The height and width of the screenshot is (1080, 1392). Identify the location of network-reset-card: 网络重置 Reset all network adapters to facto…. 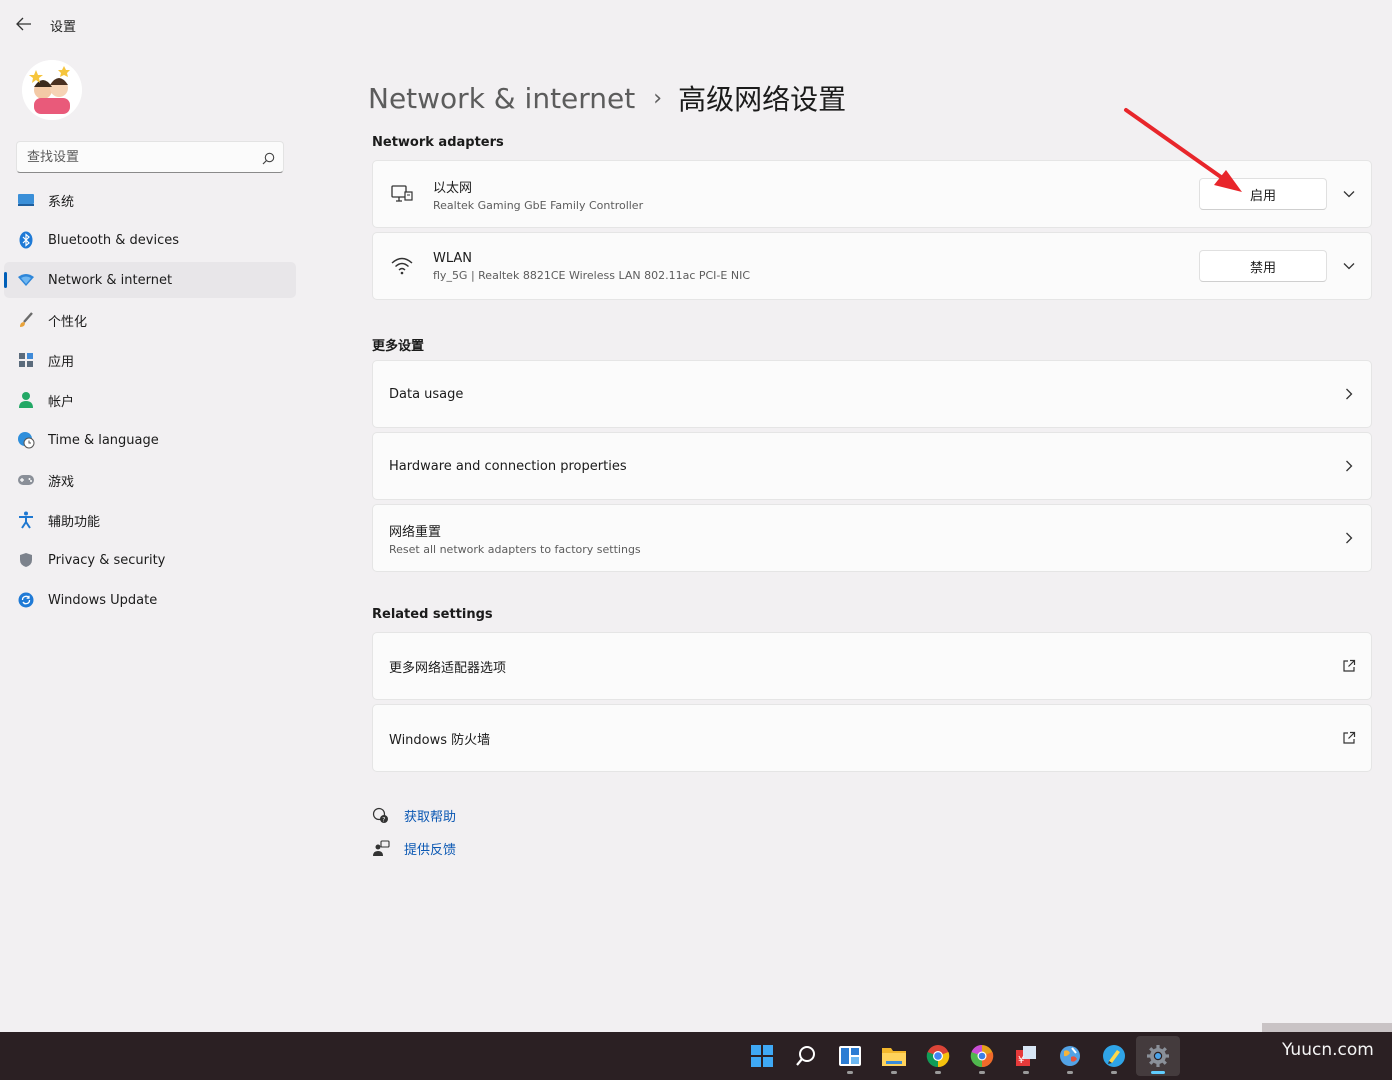
(872, 538).